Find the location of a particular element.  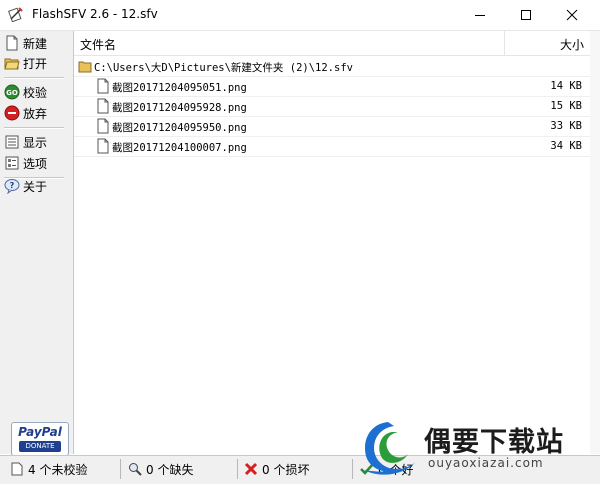

folder-icon is located at coordinates (85, 67).